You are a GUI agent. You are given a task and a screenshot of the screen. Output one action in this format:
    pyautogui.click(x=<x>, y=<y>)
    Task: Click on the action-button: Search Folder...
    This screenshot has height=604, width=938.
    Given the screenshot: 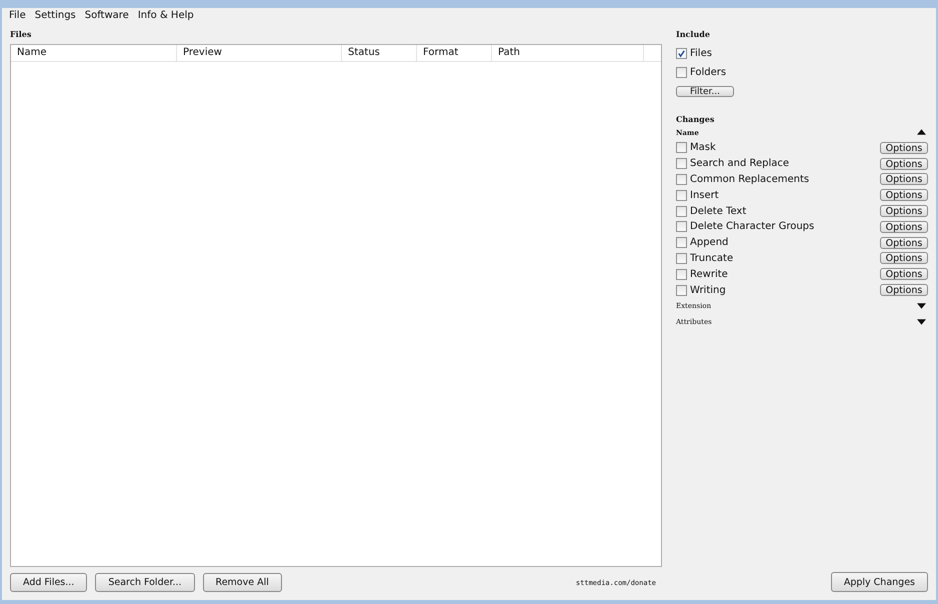 What is the action you would take?
    pyautogui.click(x=145, y=582)
    